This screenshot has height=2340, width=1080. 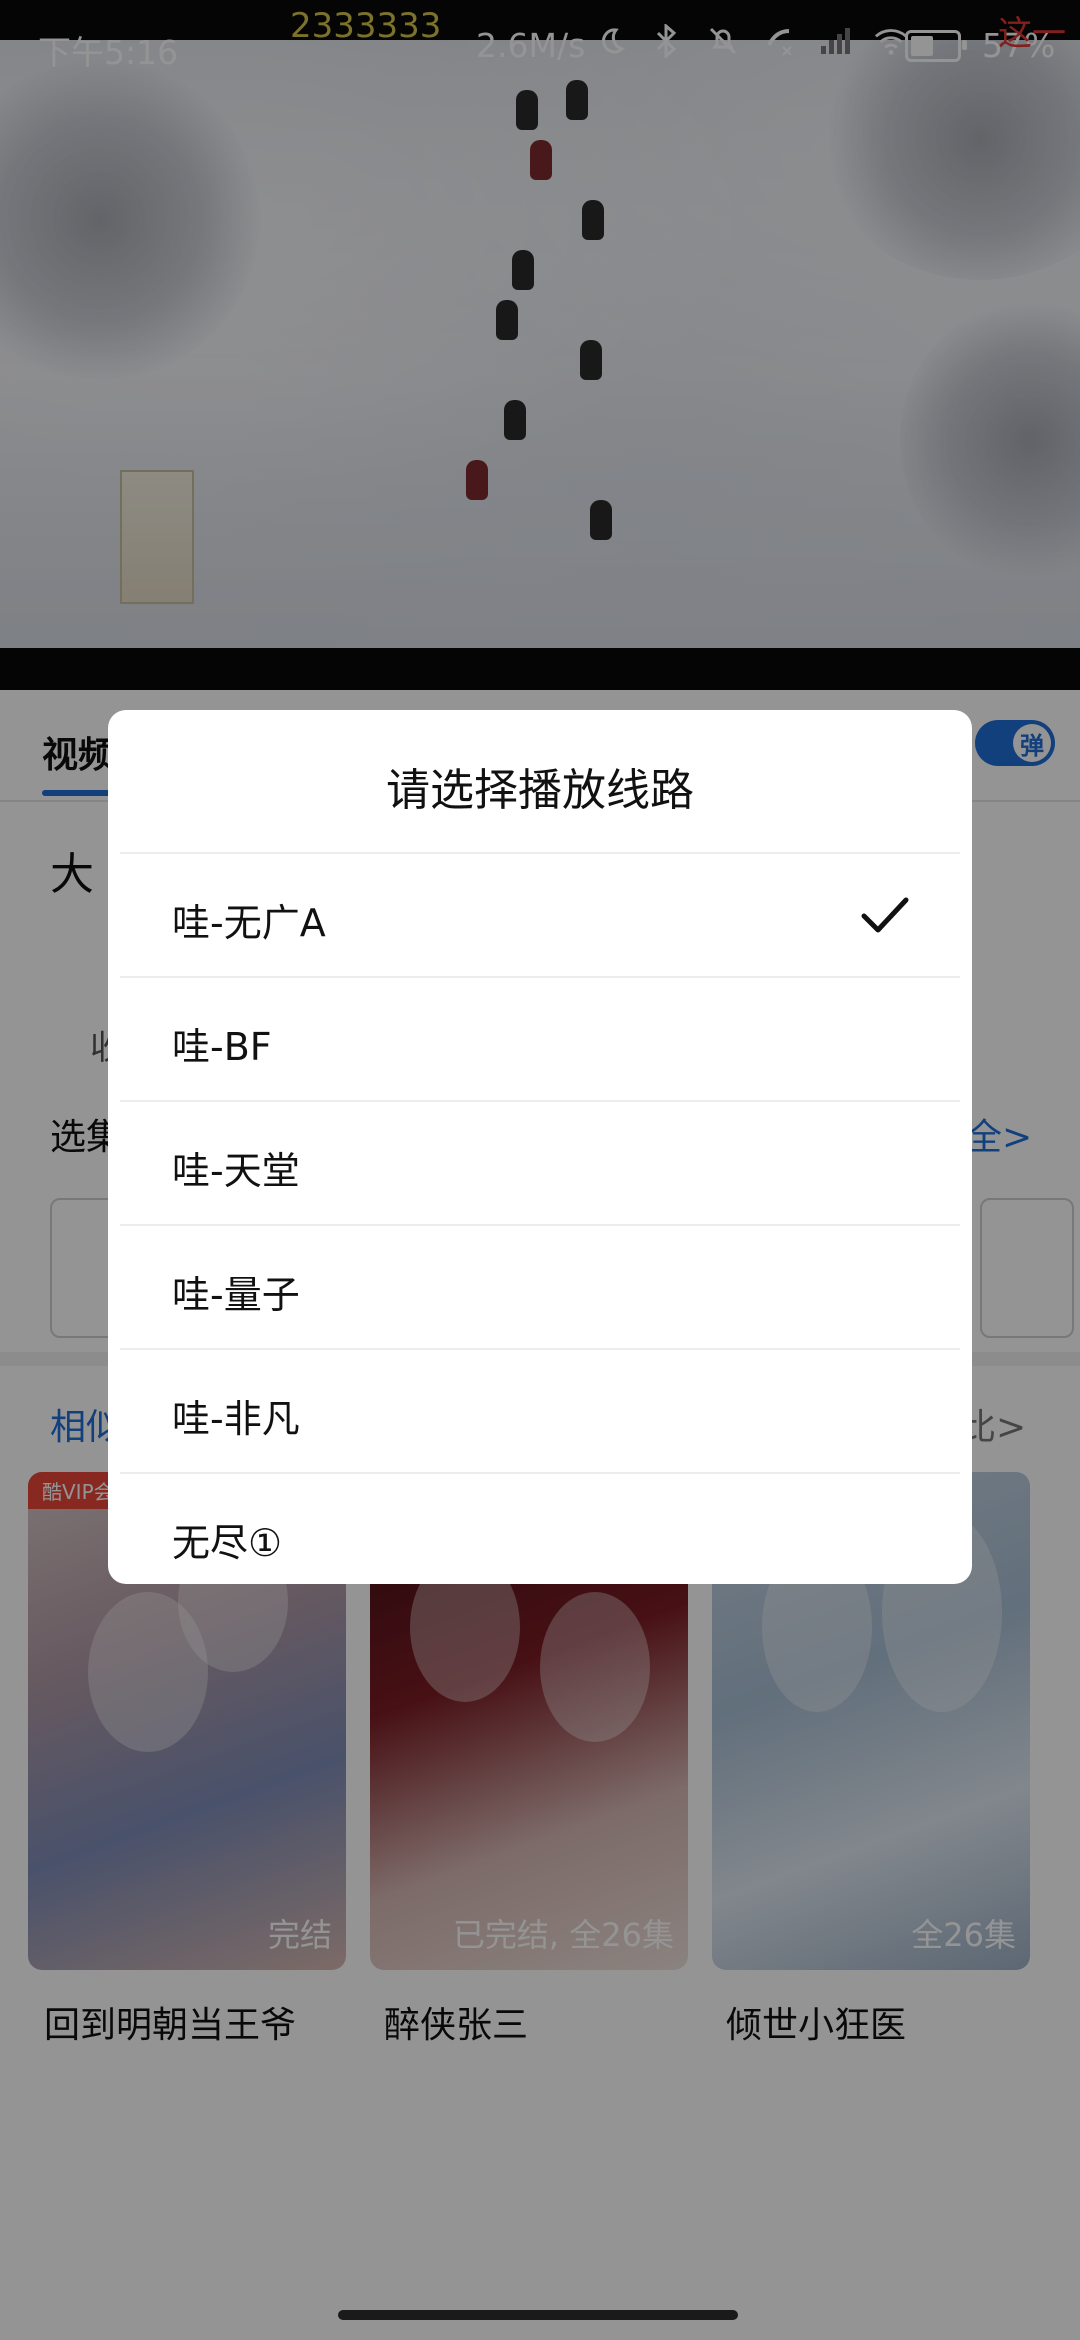 I want to click on check-icon, so click(x=885, y=915).